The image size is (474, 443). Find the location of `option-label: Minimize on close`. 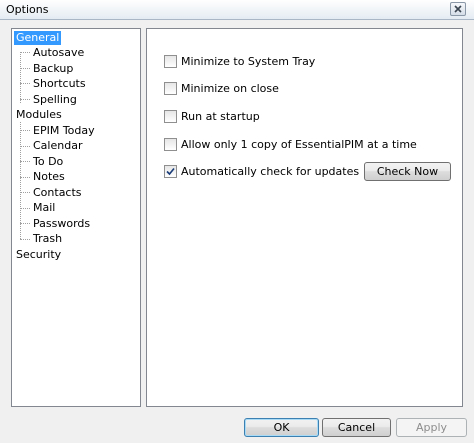

option-label: Minimize on close is located at coordinates (230, 88).